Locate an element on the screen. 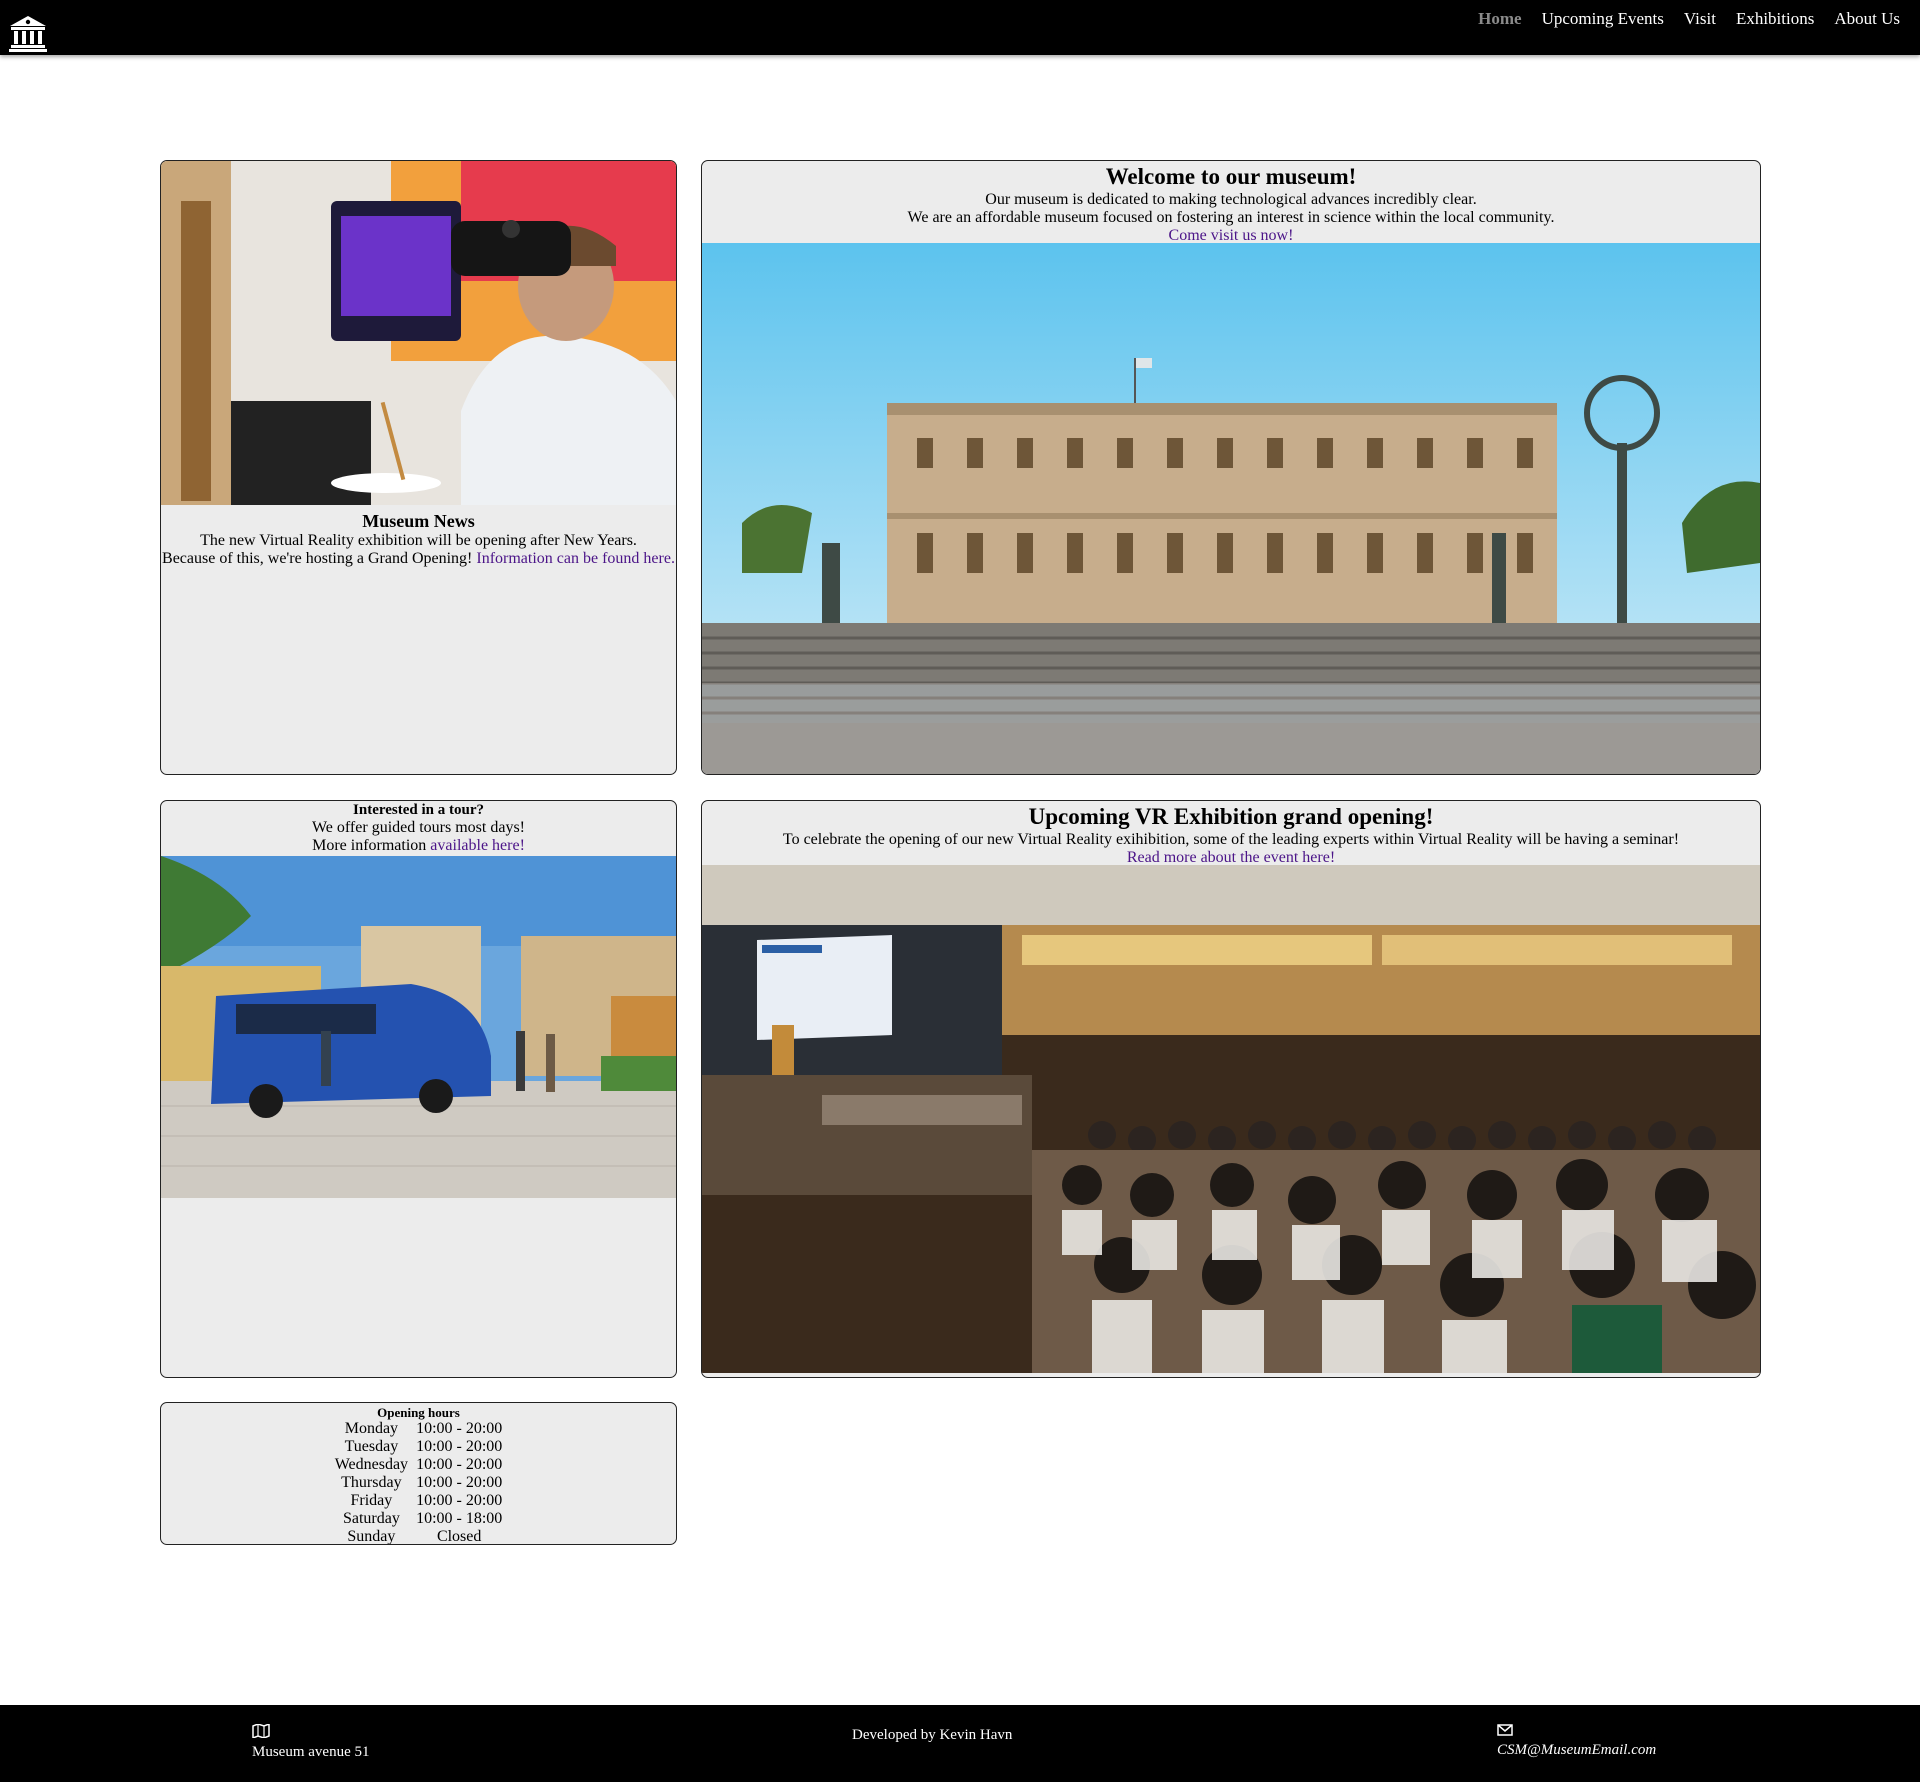  vr-event-title: Upcoming VR Exhibition grand opening! is located at coordinates (1231, 816).